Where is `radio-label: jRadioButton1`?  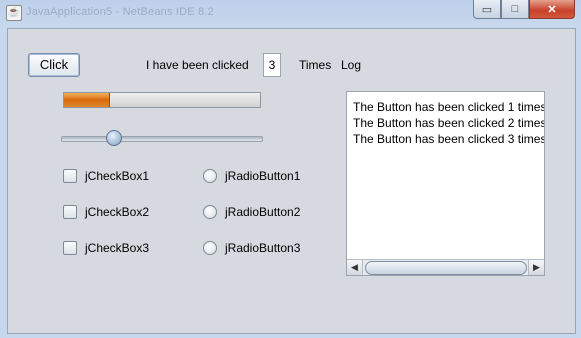
radio-label: jRadioButton1 is located at coordinates (263, 176).